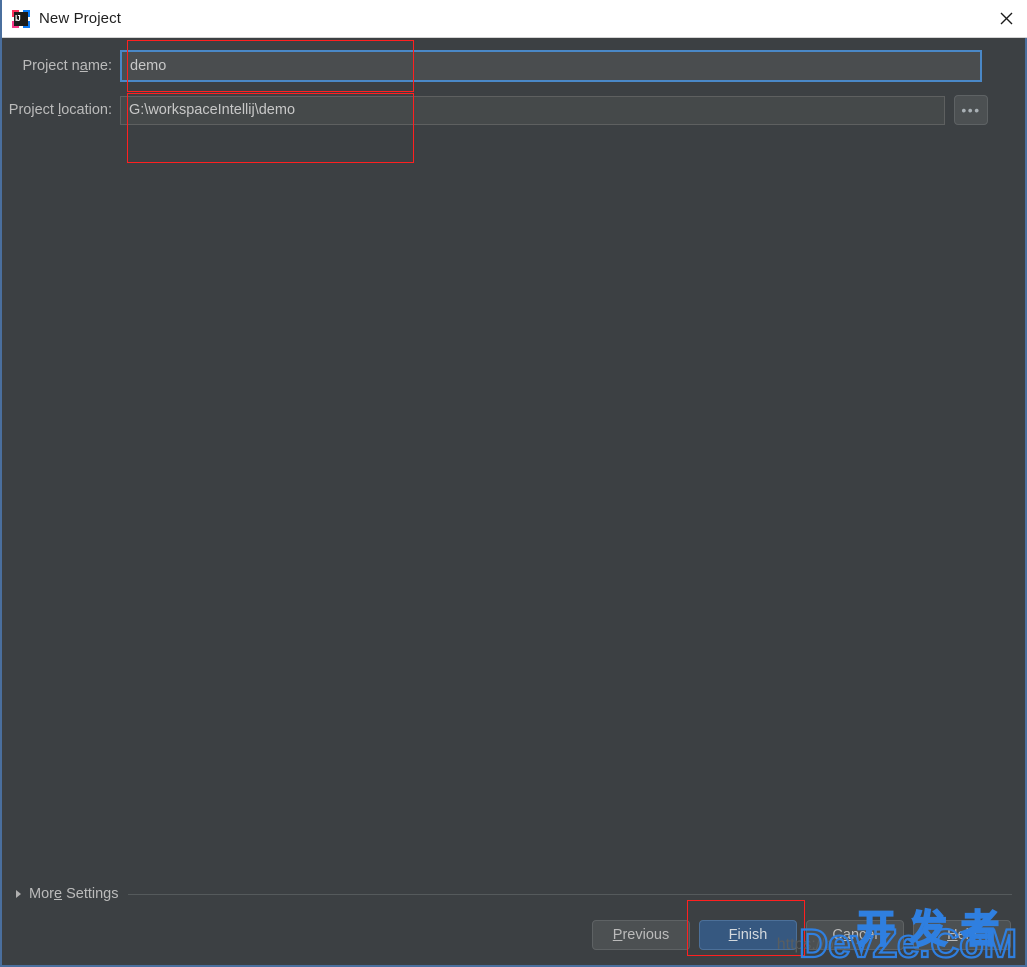 This screenshot has width=1027, height=967. Describe the element at coordinates (748, 935) in the screenshot. I see `finish-button: Finish` at that location.